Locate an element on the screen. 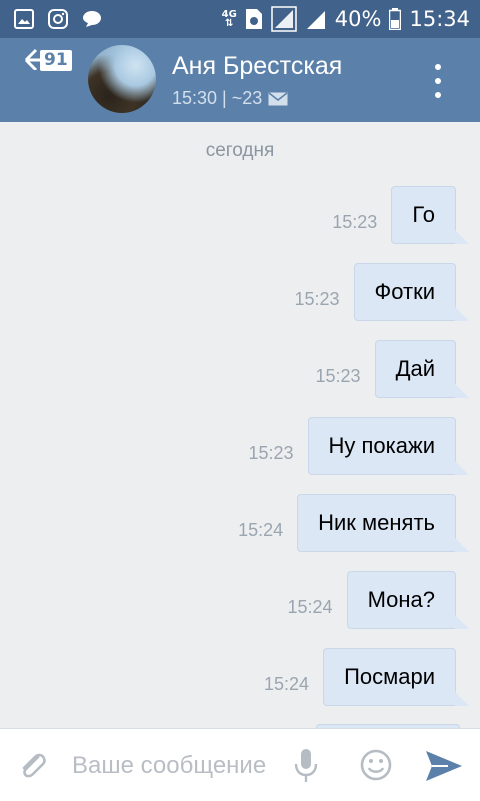 This screenshot has height=801, width=480. message-row: 15:23 Го is located at coordinates (402, 215).